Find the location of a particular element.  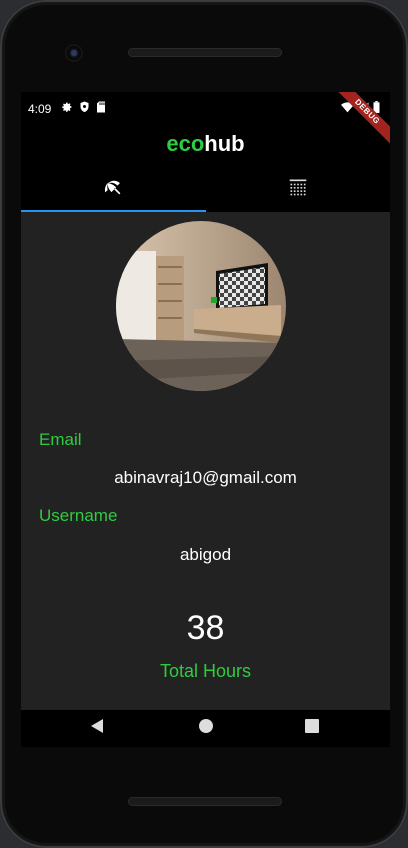

tab-profile is located at coordinates (113, 189).